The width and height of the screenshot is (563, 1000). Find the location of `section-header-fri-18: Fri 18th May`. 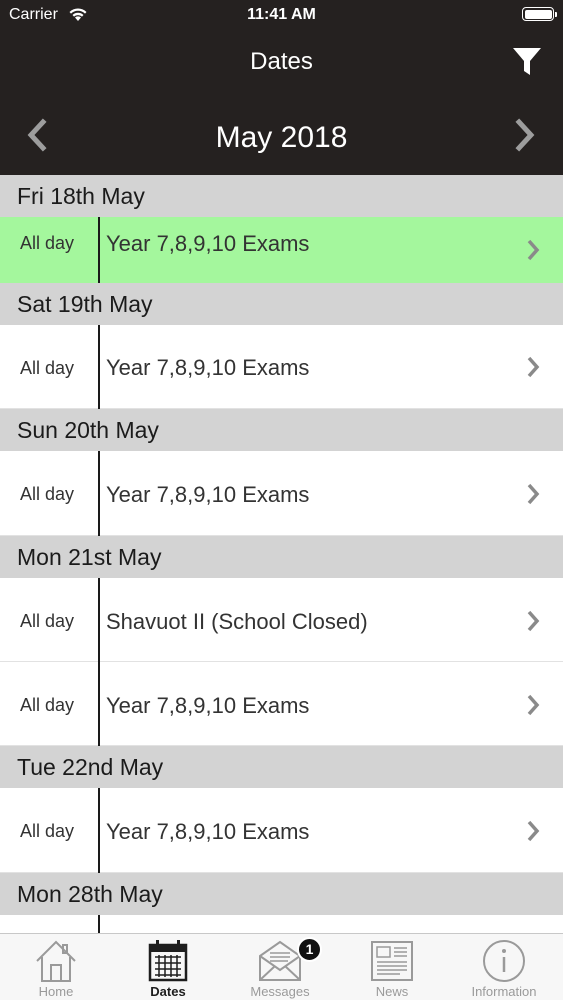

section-header-fri-18: Fri 18th May is located at coordinates (281, 196).